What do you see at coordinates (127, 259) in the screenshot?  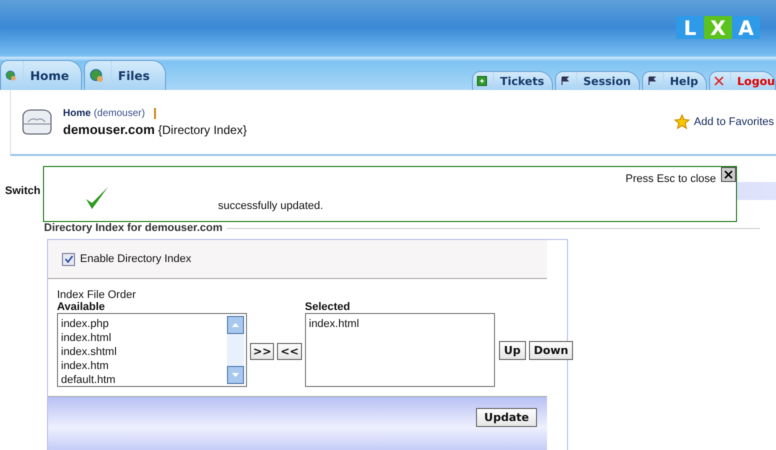 I see `enable-checkbox: Enable Directory Index` at bounding box center [127, 259].